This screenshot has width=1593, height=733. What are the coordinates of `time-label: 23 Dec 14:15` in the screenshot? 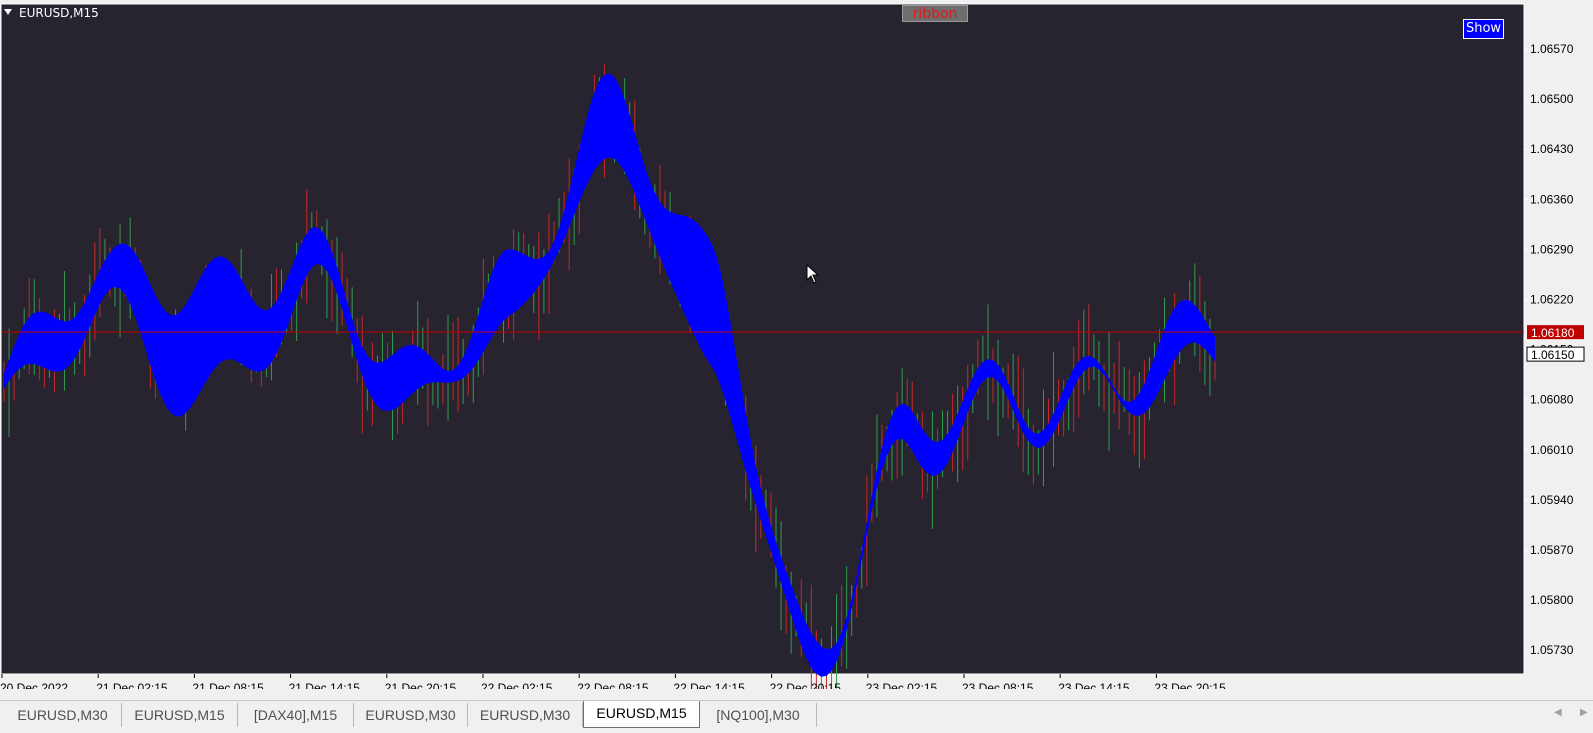 It's located at (1094, 685).